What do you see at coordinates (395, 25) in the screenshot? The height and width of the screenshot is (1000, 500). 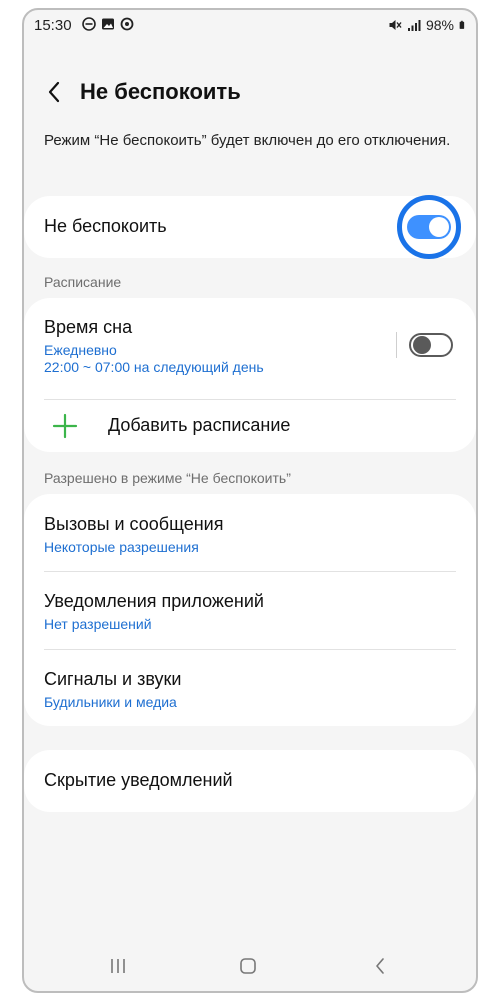 I see `mute-icon` at bounding box center [395, 25].